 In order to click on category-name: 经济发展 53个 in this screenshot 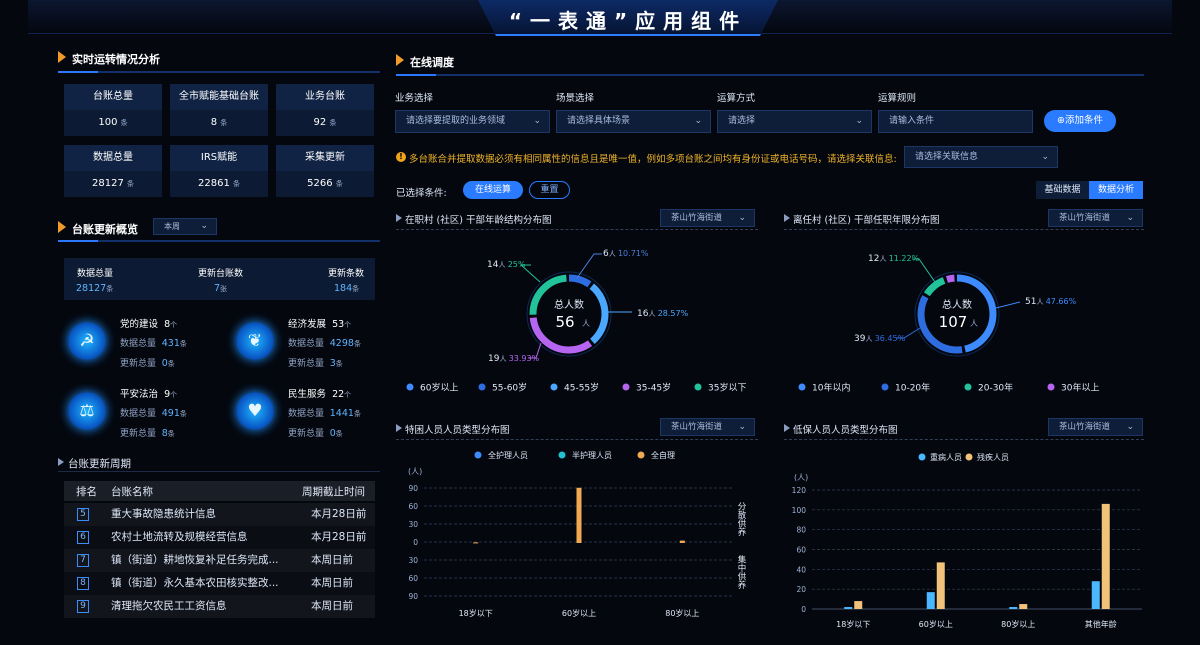, I will do `click(319, 323)`.